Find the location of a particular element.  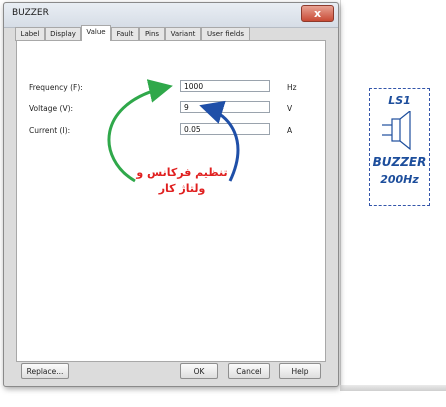

annotation-line-1: تنظیم فرکانس و is located at coordinates (182, 172).